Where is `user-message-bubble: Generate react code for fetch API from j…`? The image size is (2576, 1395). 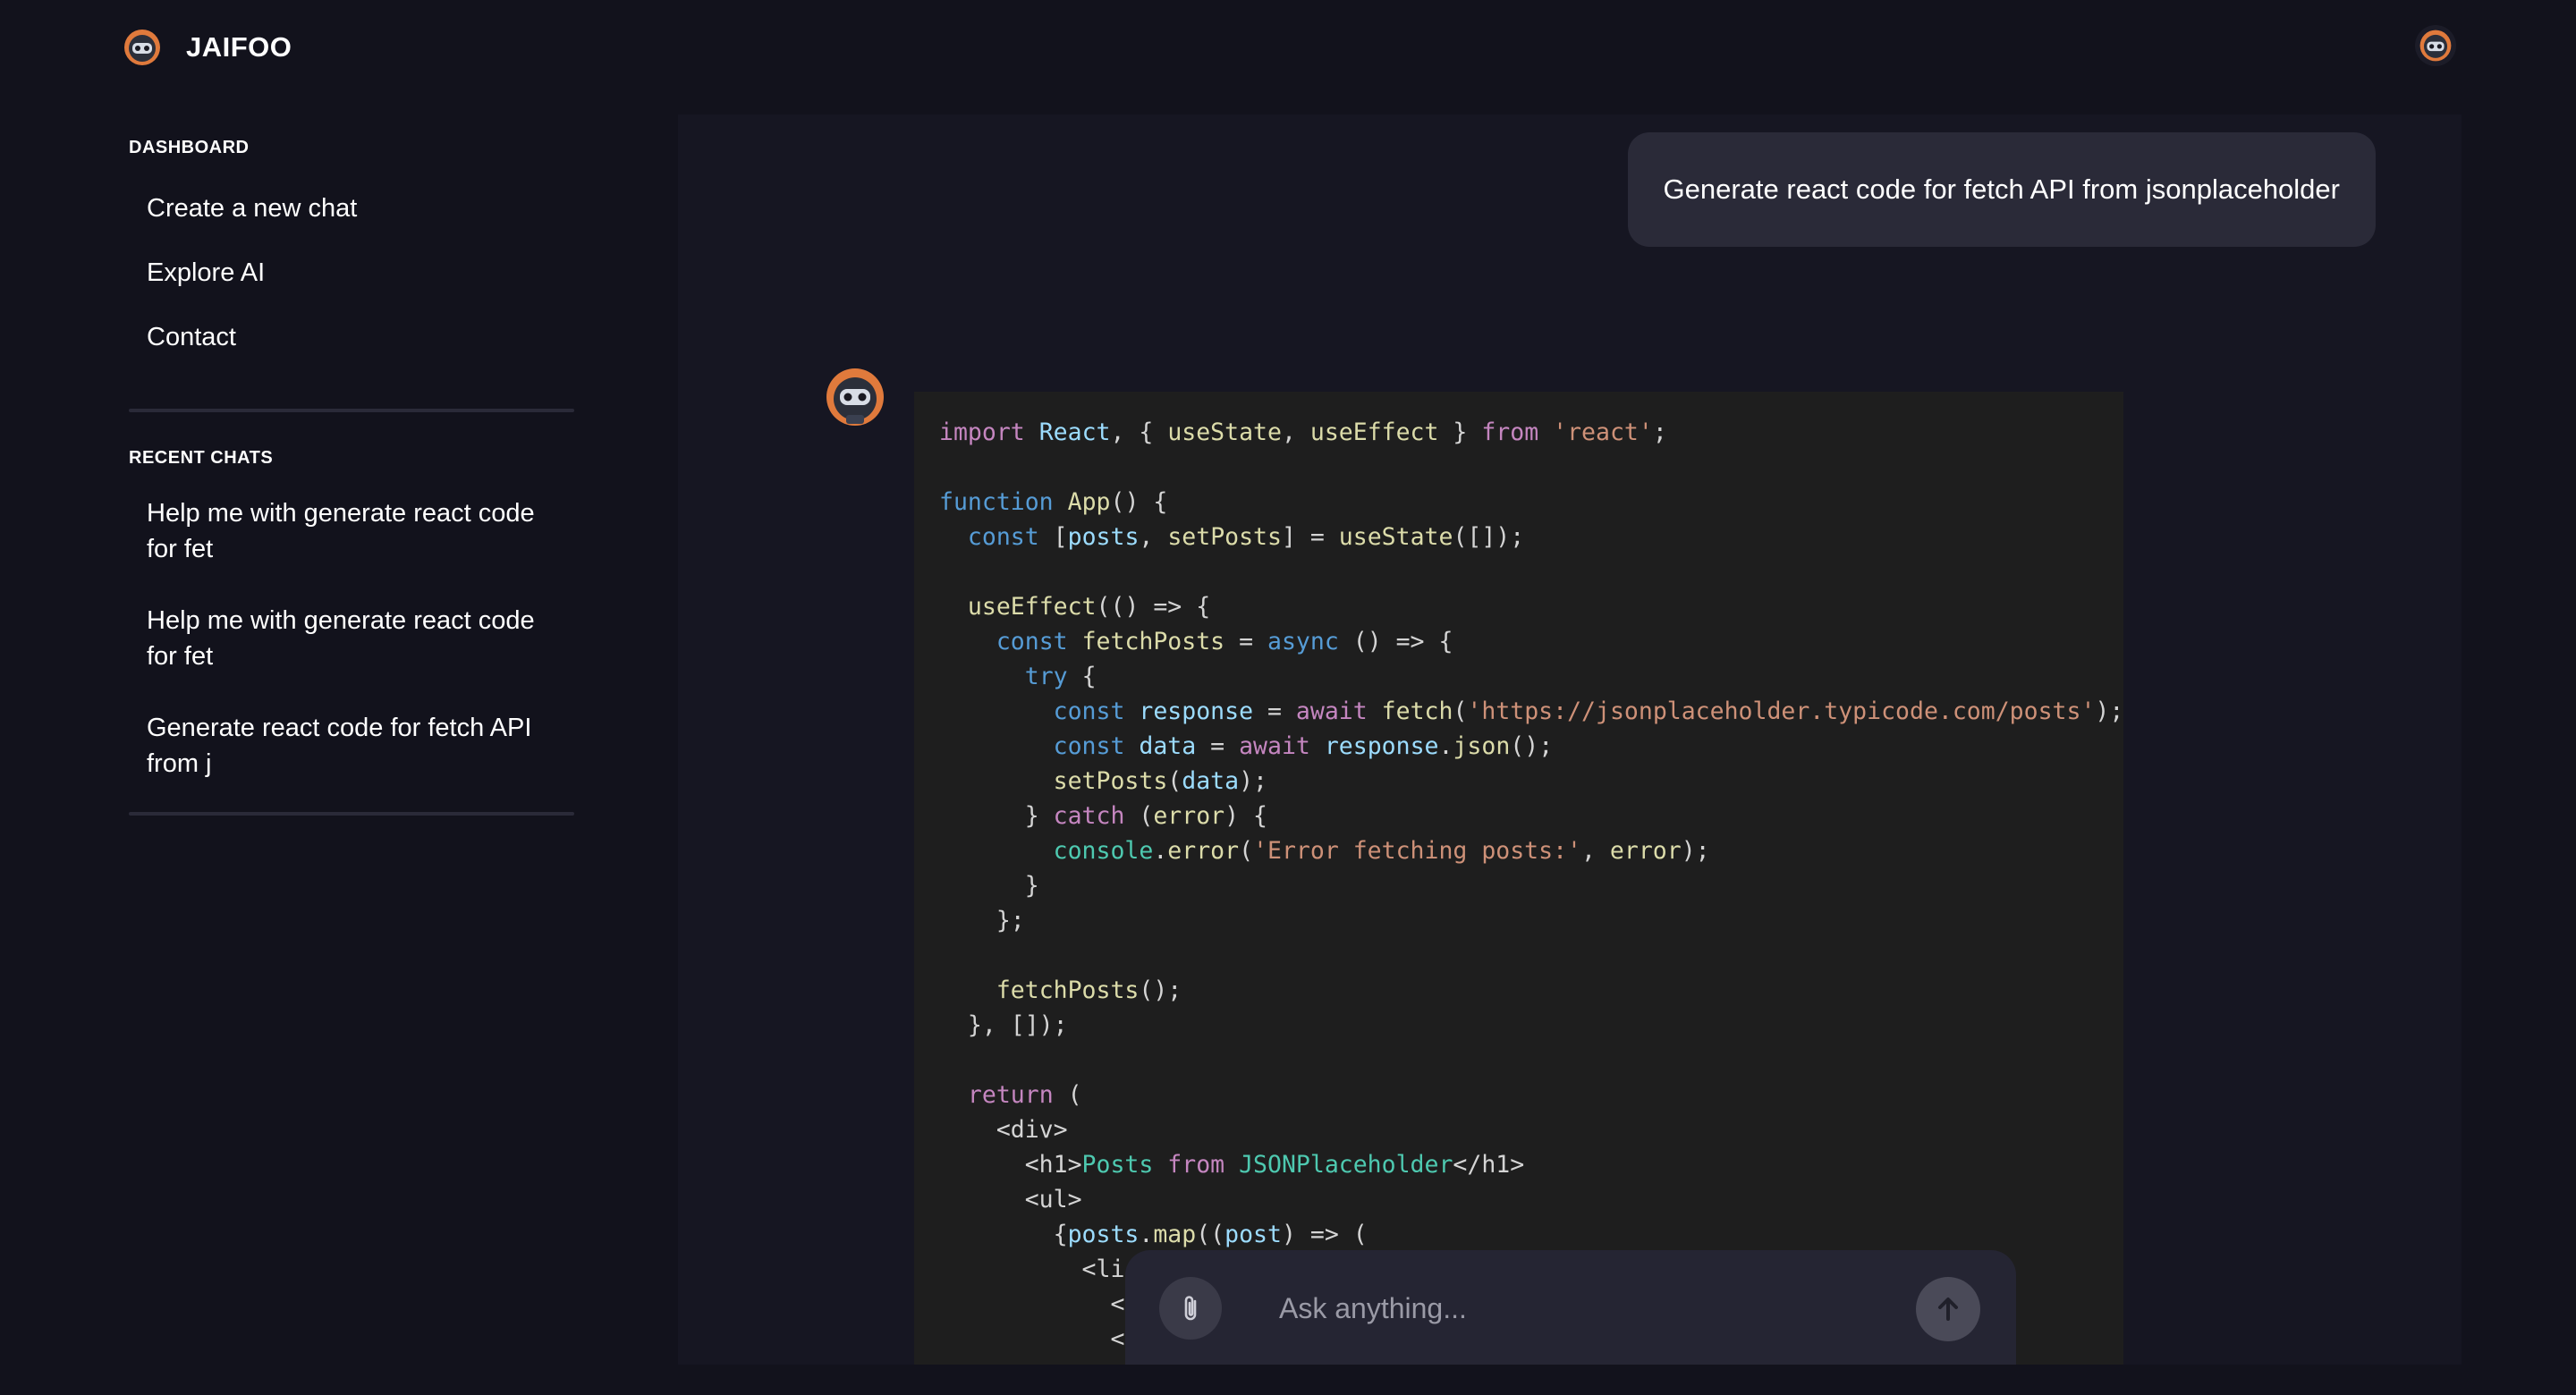 user-message-bubble: Generate react code for fetch API from j… is located at coordinates (2001, 189).